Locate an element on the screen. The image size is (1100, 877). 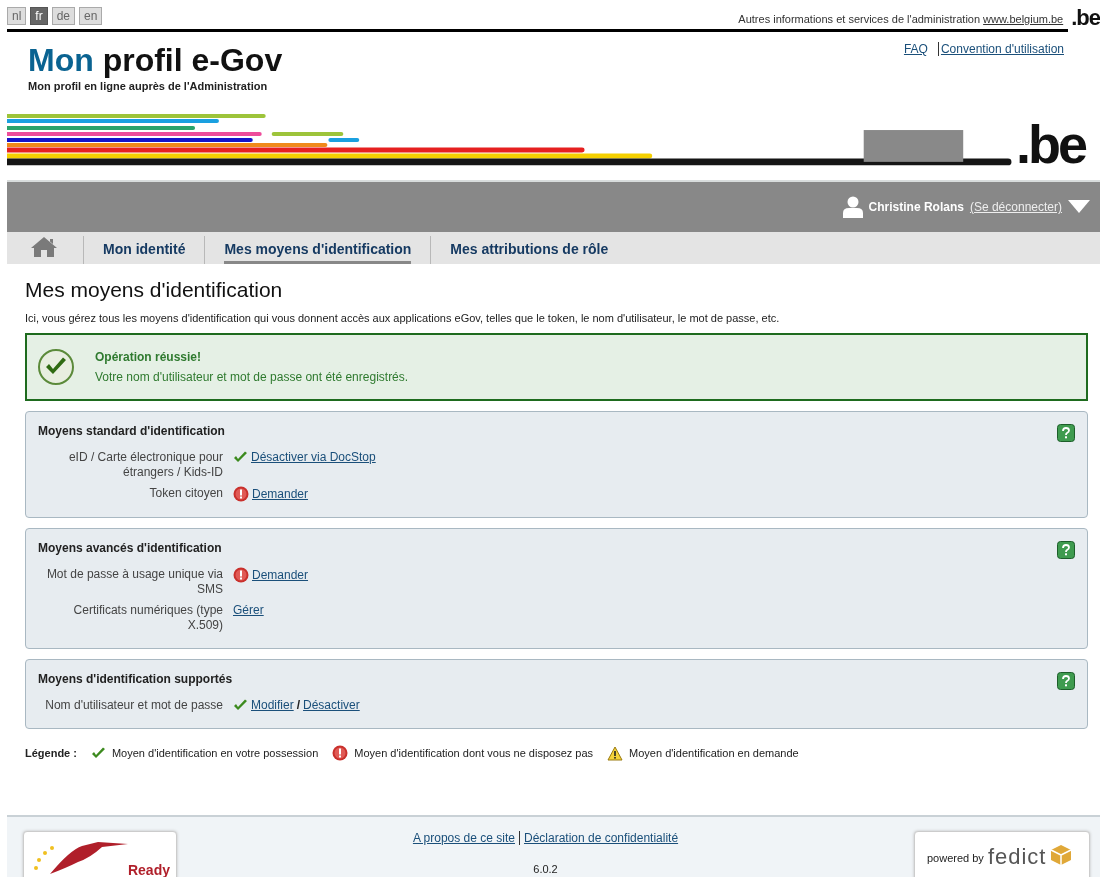
section-title: Moyens avancés d'identification is located at coordinates (130, 548).